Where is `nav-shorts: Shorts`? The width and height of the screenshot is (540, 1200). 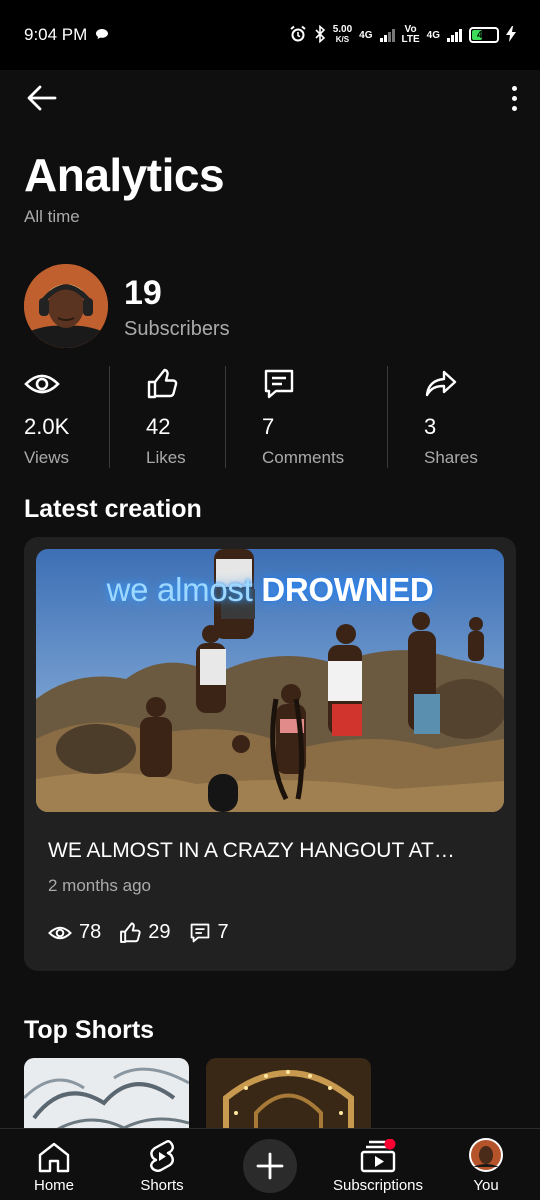
nav-shorts: Shorts is located at coordinates (162, 1164).